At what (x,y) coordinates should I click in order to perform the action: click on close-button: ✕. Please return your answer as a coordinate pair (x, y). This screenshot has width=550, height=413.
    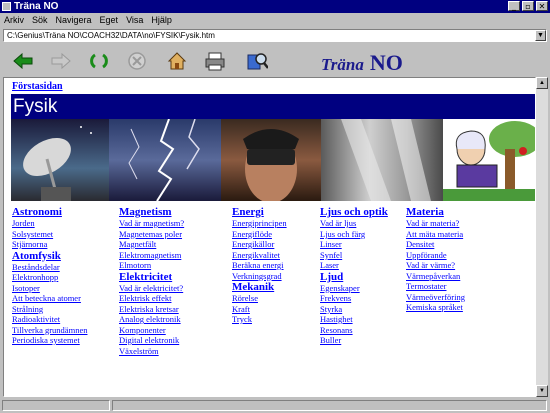
    Looking at the image, I should click on (542, 6).